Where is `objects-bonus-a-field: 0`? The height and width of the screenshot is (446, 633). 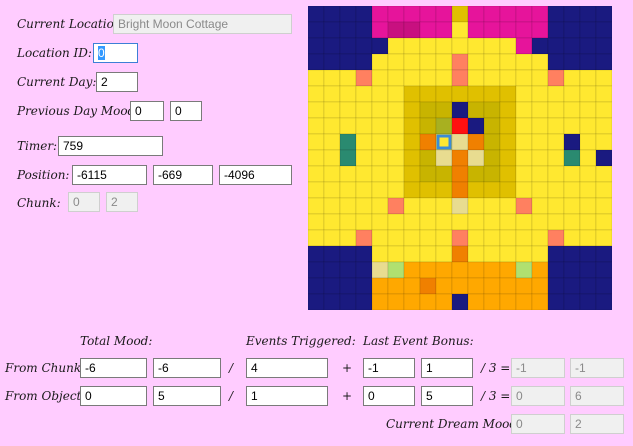 objects-bonus-a-field: 0 is located at coordinates (389, 396).